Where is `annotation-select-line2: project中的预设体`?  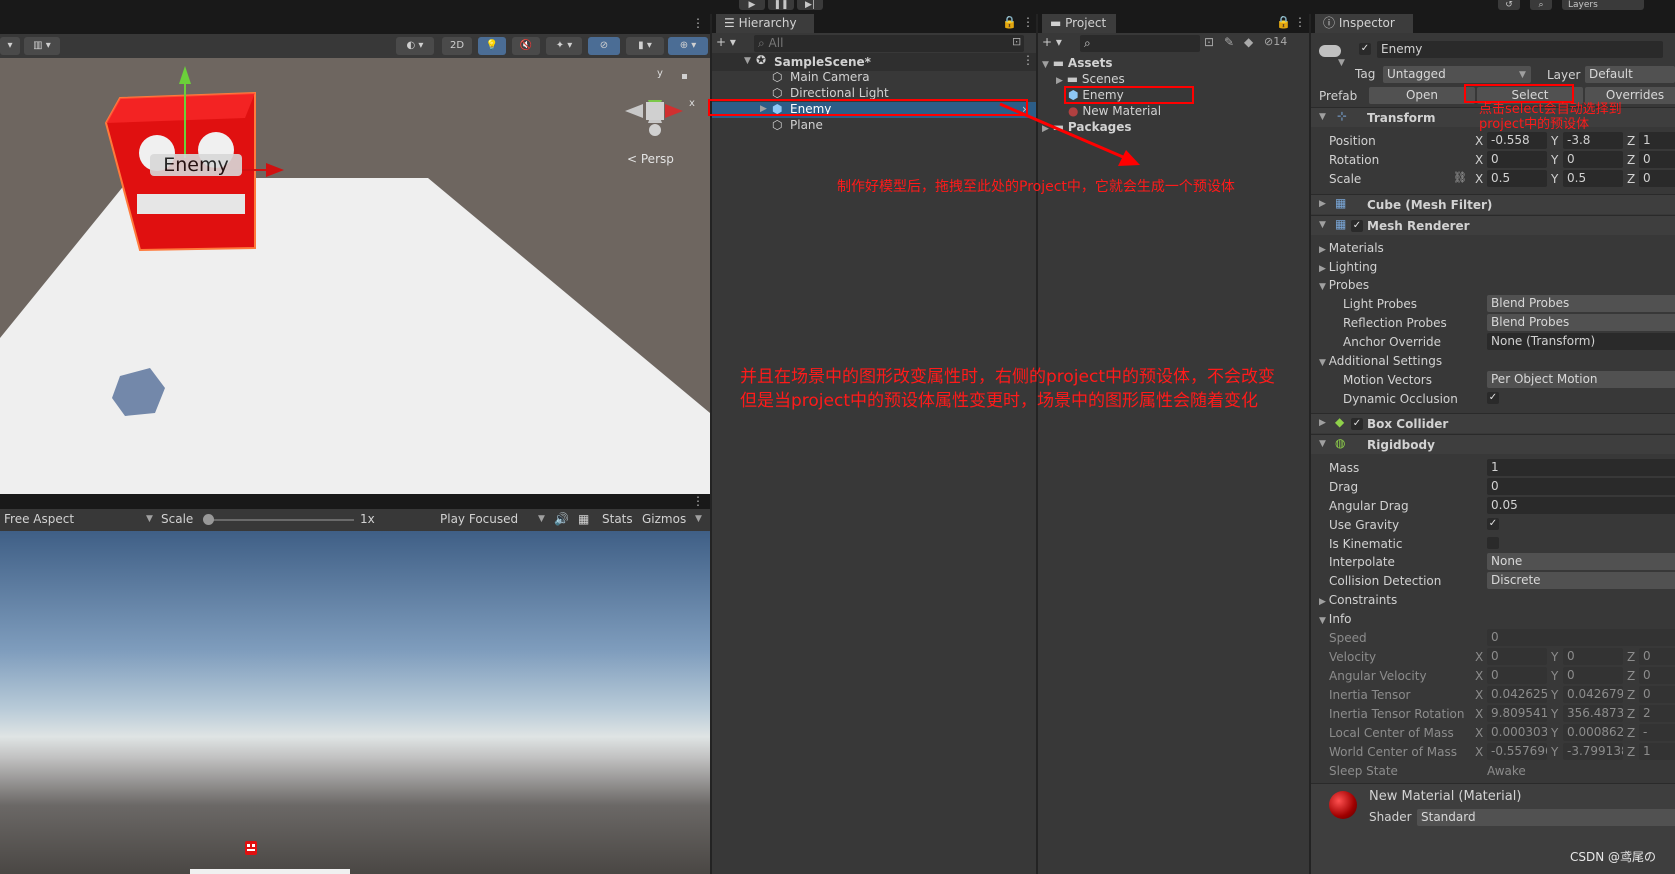 annotation-select-line2: project中的预设体 is located at coordinates (1534, 124).